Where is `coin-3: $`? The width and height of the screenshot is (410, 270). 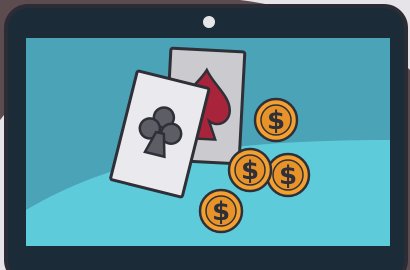 coin-3: $ is located at coordinates (250, 170).